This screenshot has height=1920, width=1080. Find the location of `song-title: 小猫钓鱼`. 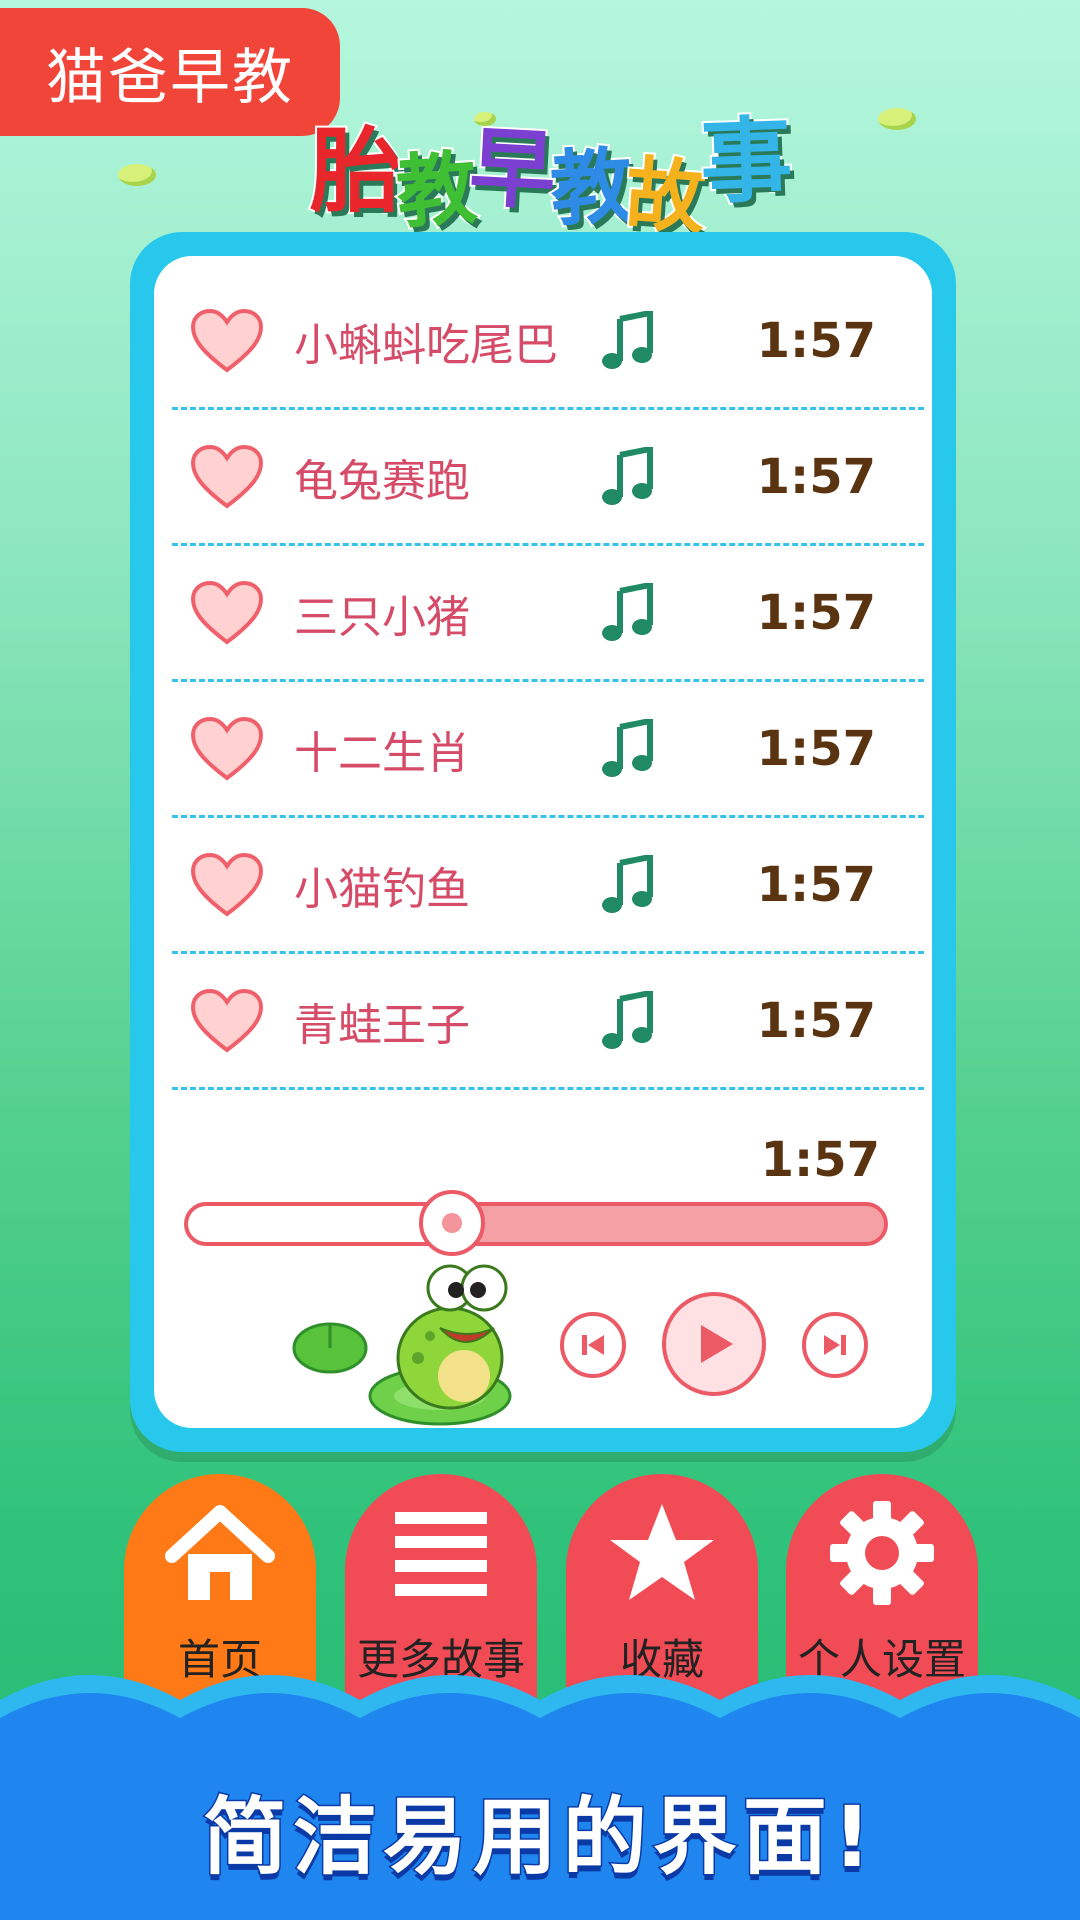

song-title: 小猫钓鱼 is located at coordinates (382, 889).